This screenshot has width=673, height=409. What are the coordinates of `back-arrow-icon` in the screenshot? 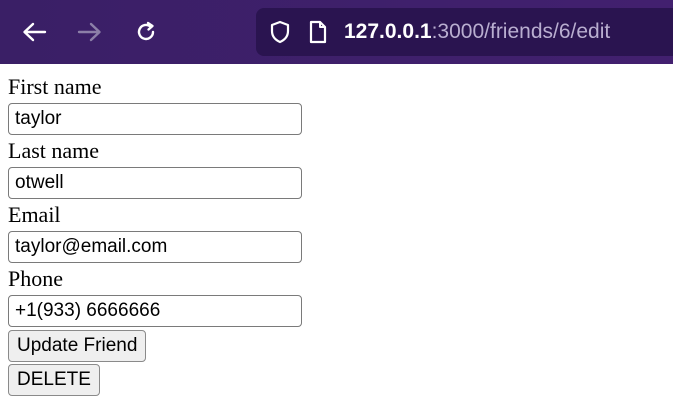 It's located at (35, 32).